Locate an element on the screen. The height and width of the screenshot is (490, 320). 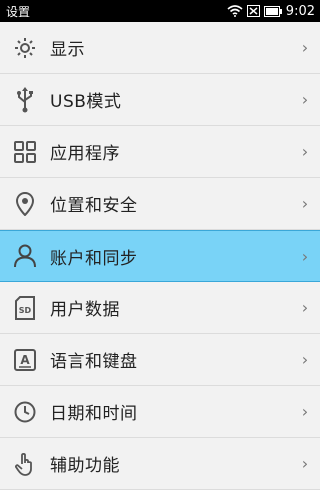
language-keyboard-icon: A is located at coordinates (25, 359).